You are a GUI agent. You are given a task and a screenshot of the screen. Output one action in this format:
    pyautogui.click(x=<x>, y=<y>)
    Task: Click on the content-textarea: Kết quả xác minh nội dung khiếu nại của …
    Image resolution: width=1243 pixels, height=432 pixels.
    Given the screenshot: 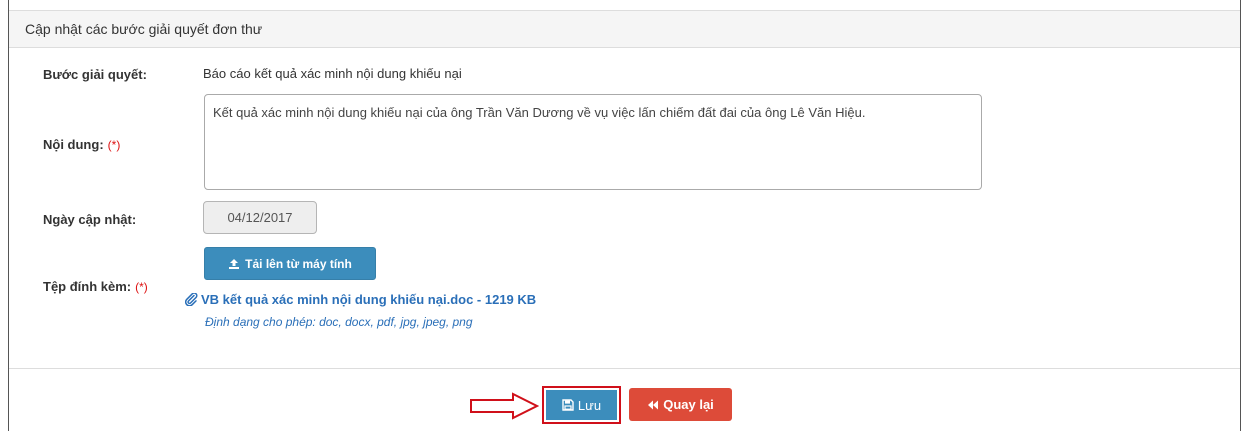 What is the action you would take?
    pyautogui.click(x=593, y=142)
    